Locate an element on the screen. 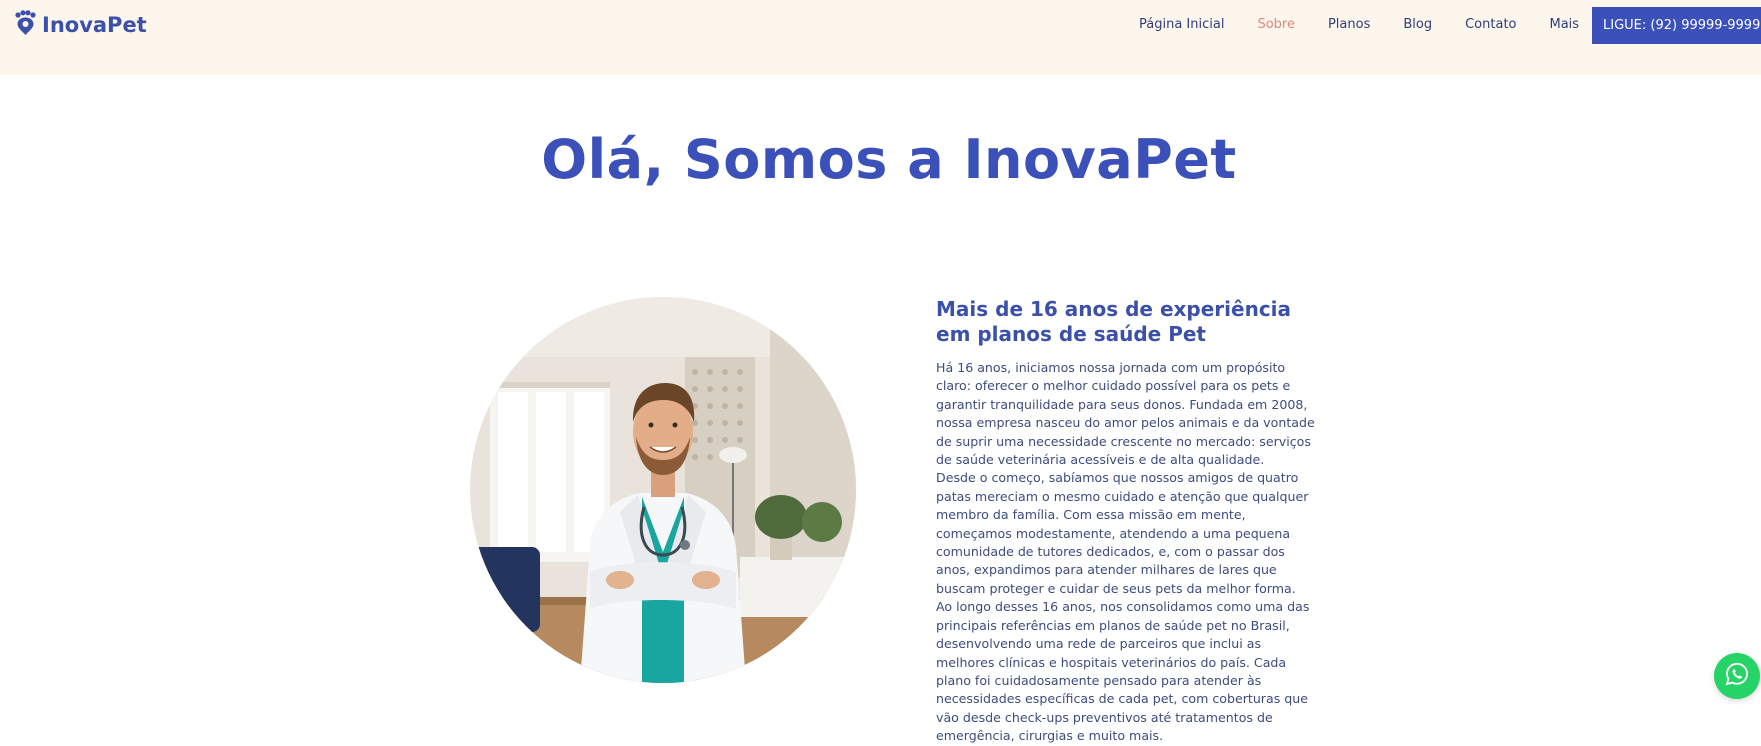 This screenshot has height=746, width=1761. whatsapp-button is located at coordinates (1737, 676).